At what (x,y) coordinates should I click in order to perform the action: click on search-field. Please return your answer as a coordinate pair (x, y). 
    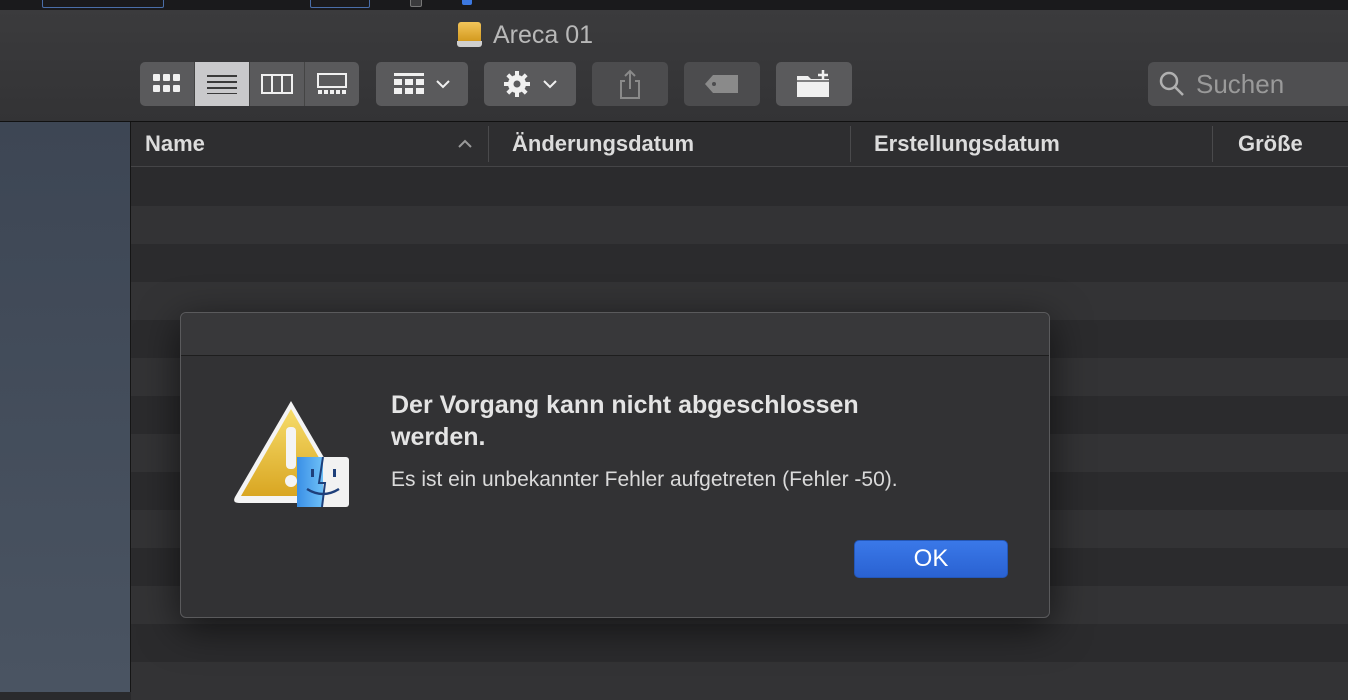
    Looking at the image, I should click on (1248, 84).